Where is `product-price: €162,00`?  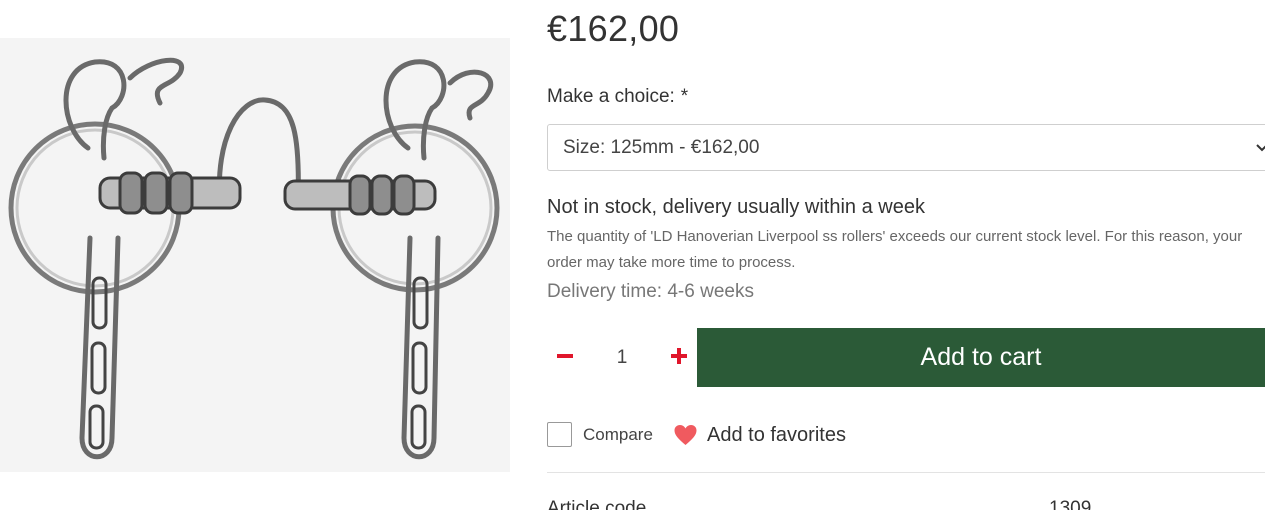 product-price: €162,00 is located at coordinates (613, 28).